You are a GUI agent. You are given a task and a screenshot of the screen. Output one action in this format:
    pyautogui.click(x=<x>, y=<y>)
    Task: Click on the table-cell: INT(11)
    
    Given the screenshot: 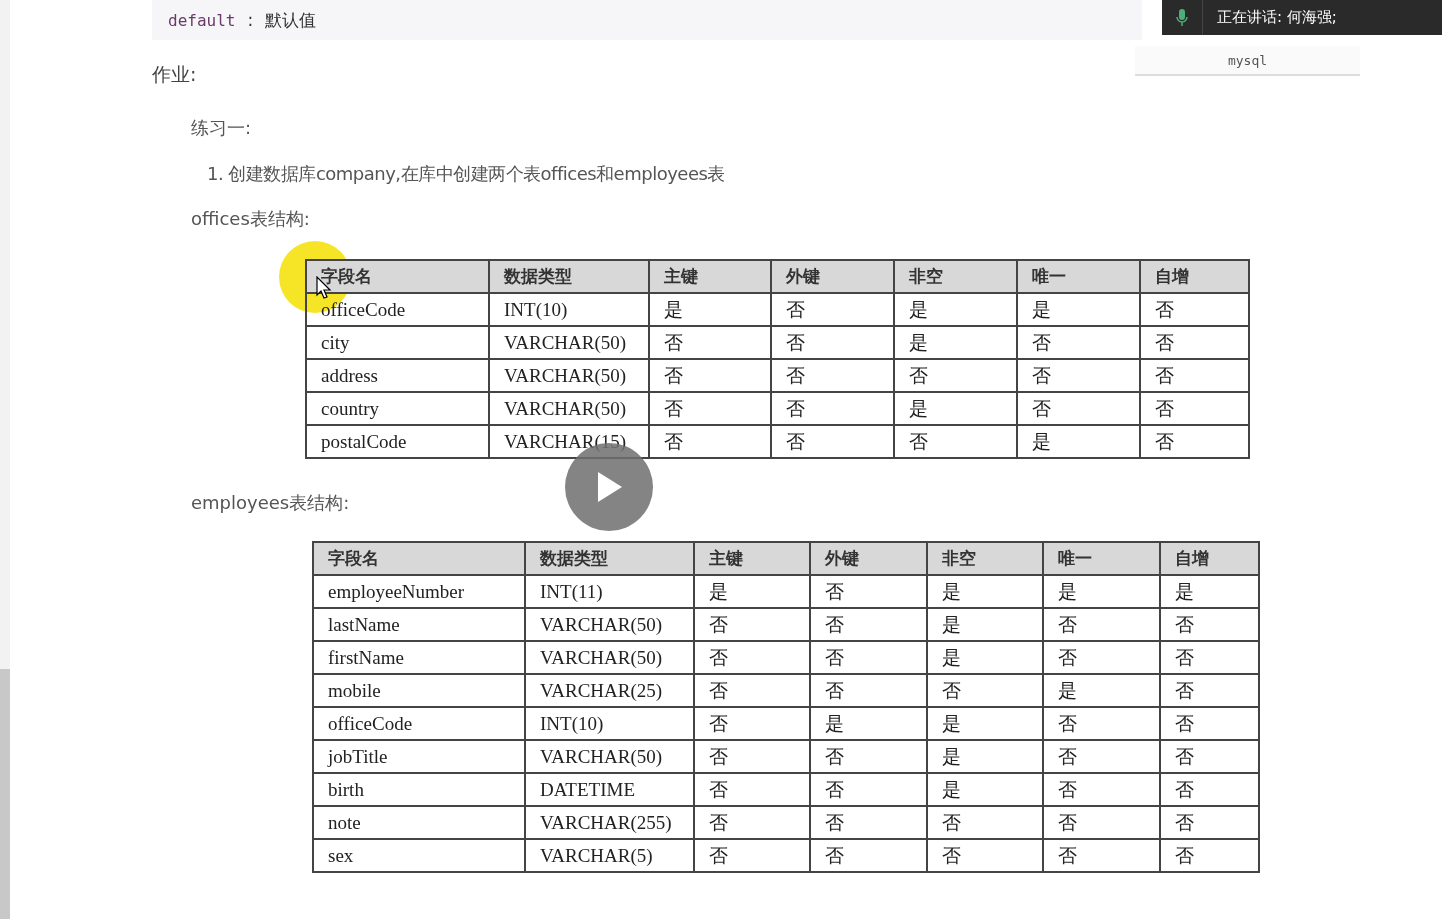 What is the action you would take?
    pyautogui.click(x=609, y=591)
    